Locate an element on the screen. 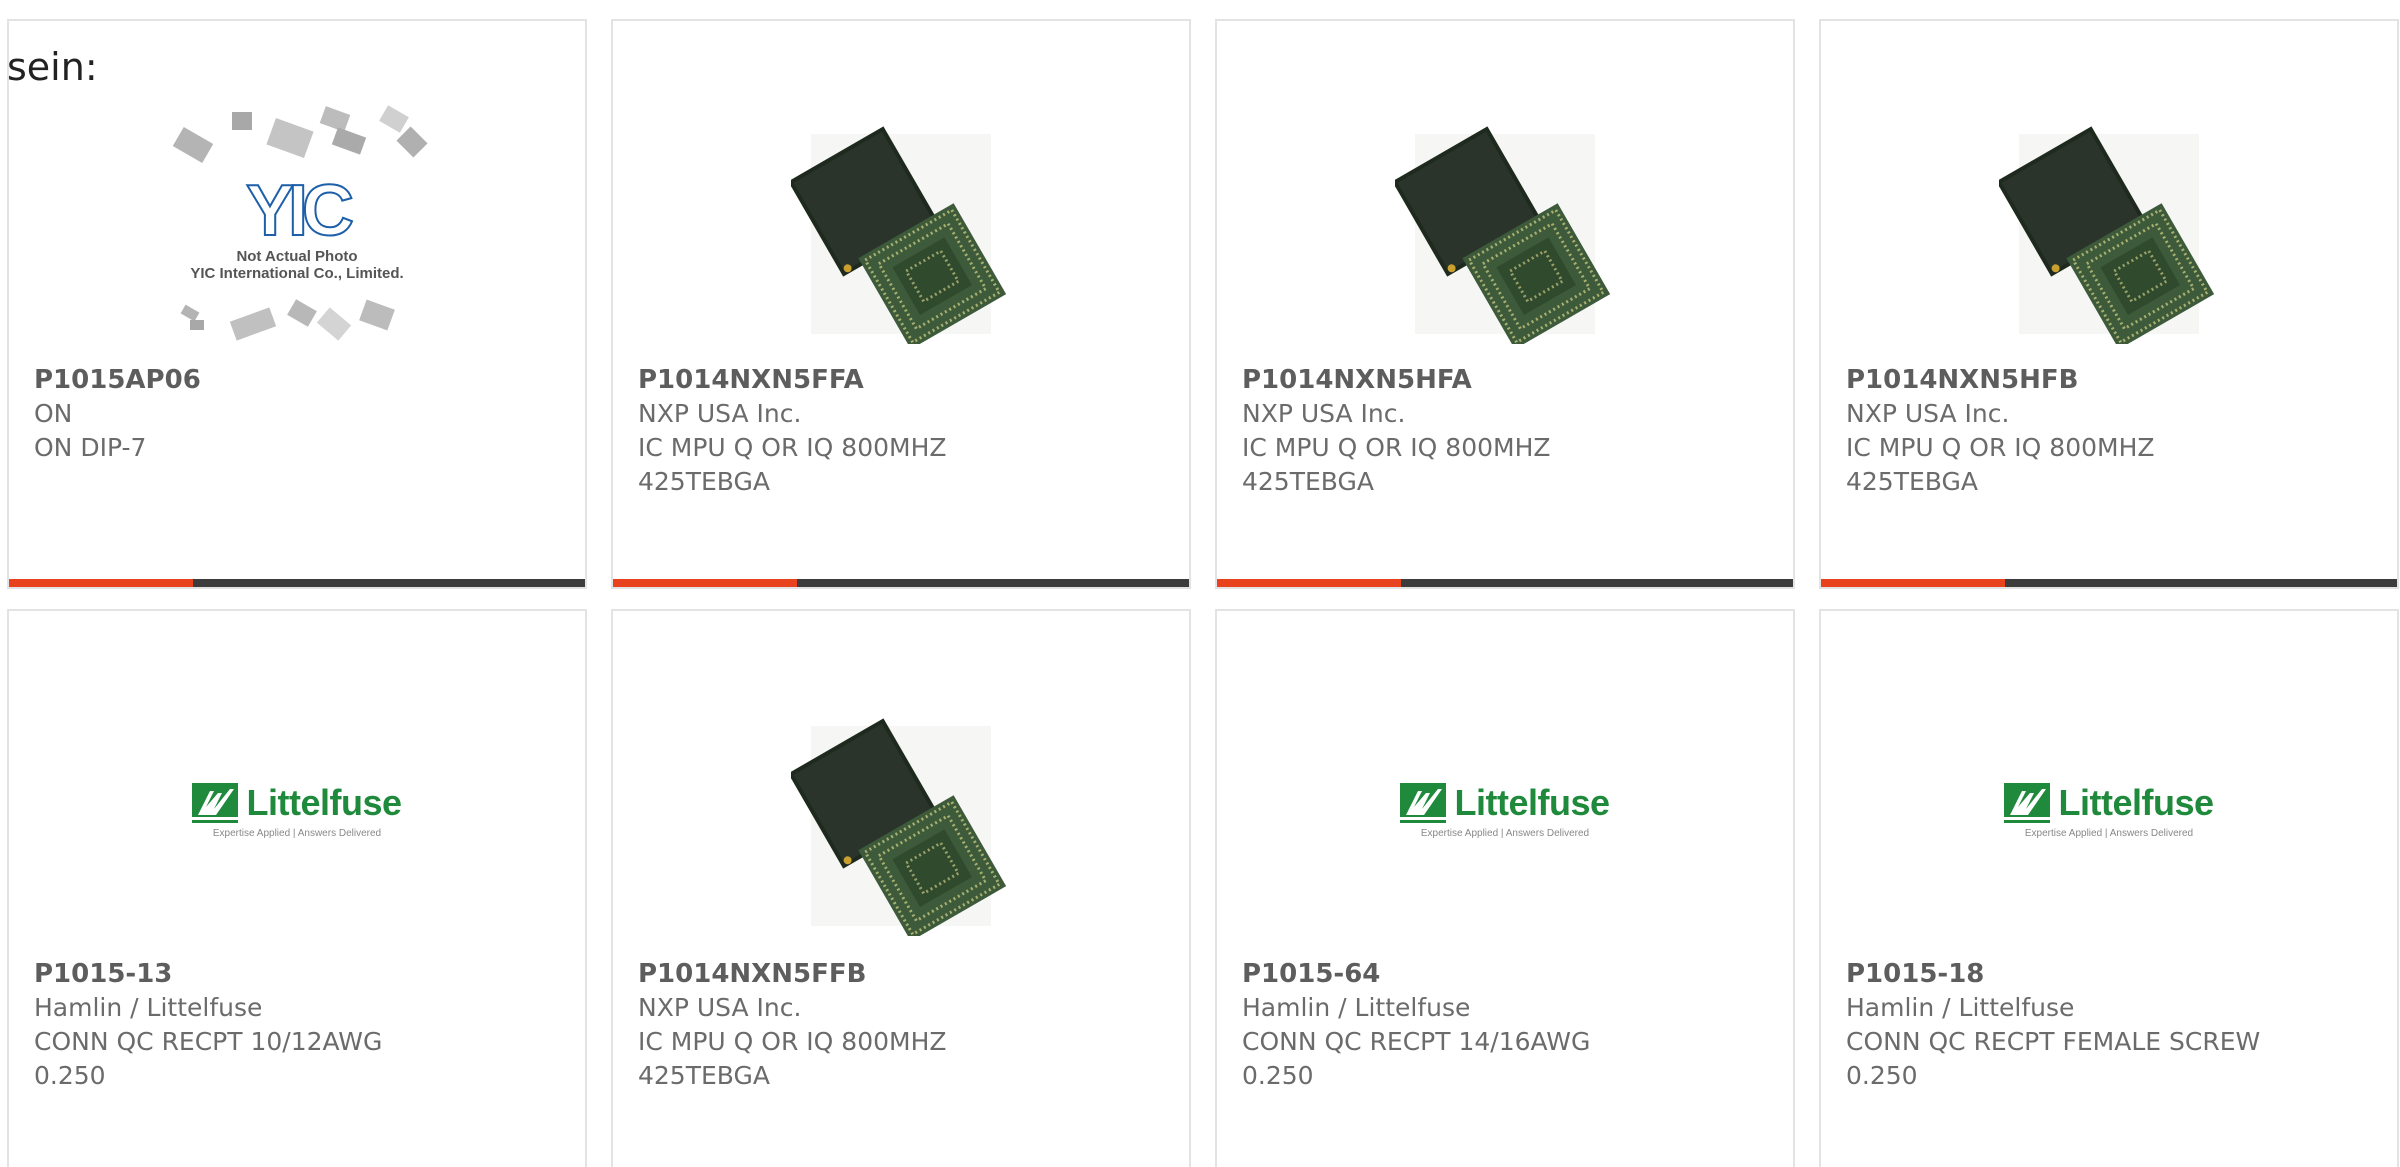 The height and width of the screenshot is (1167, 2400). part-number-link: P1015-18 is located at coordinates (2053, 974).